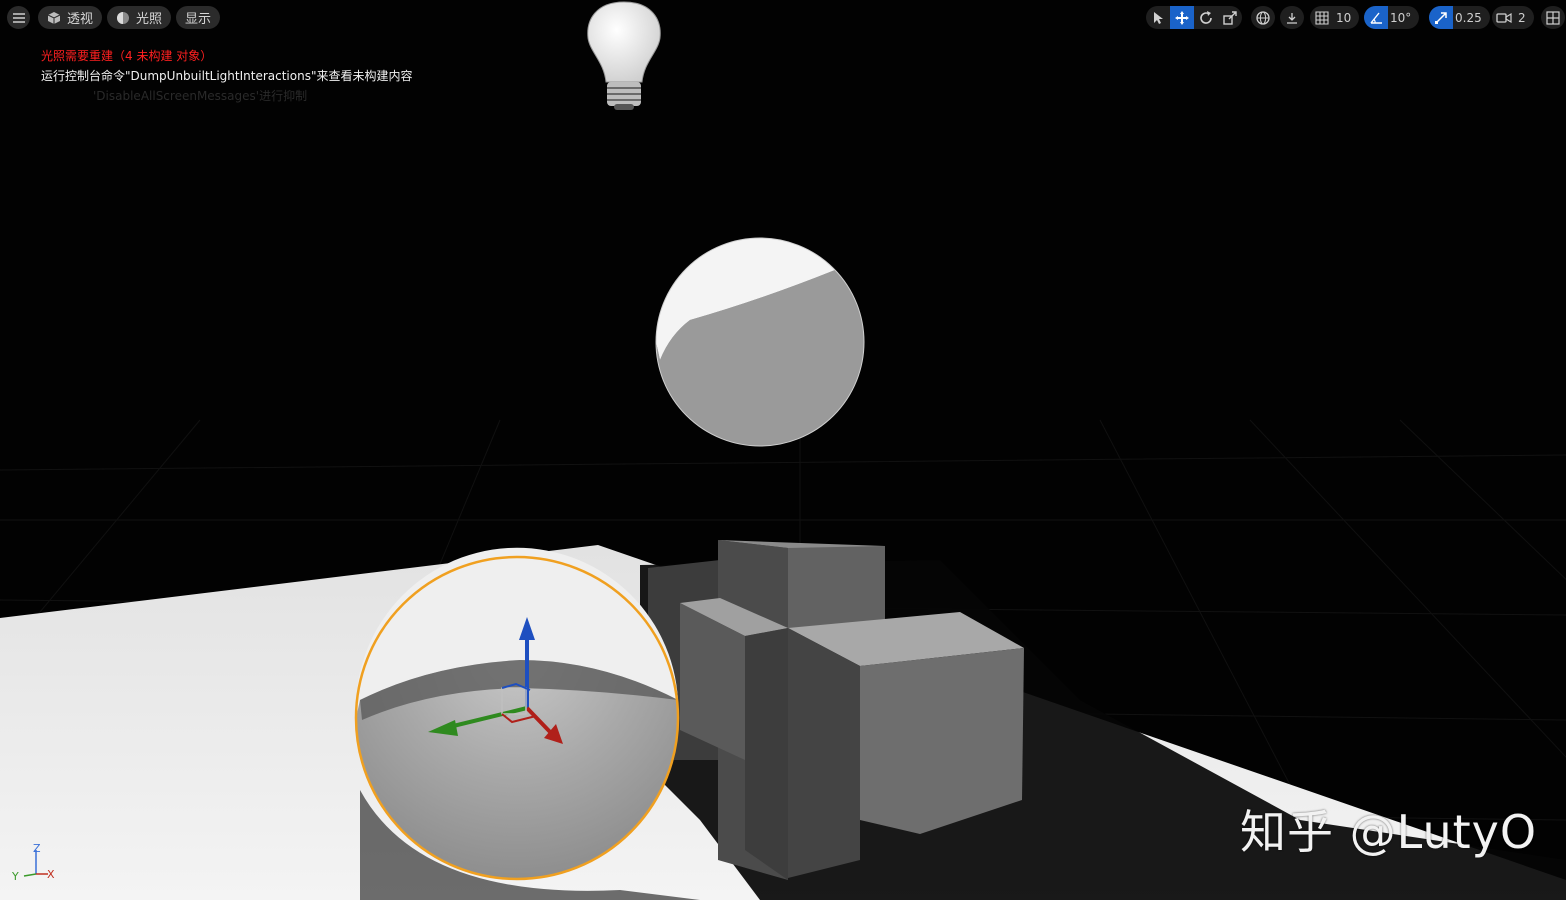 The image size is (1566, 900). I want to click on layout-grid-icon, so click(1553, 17).